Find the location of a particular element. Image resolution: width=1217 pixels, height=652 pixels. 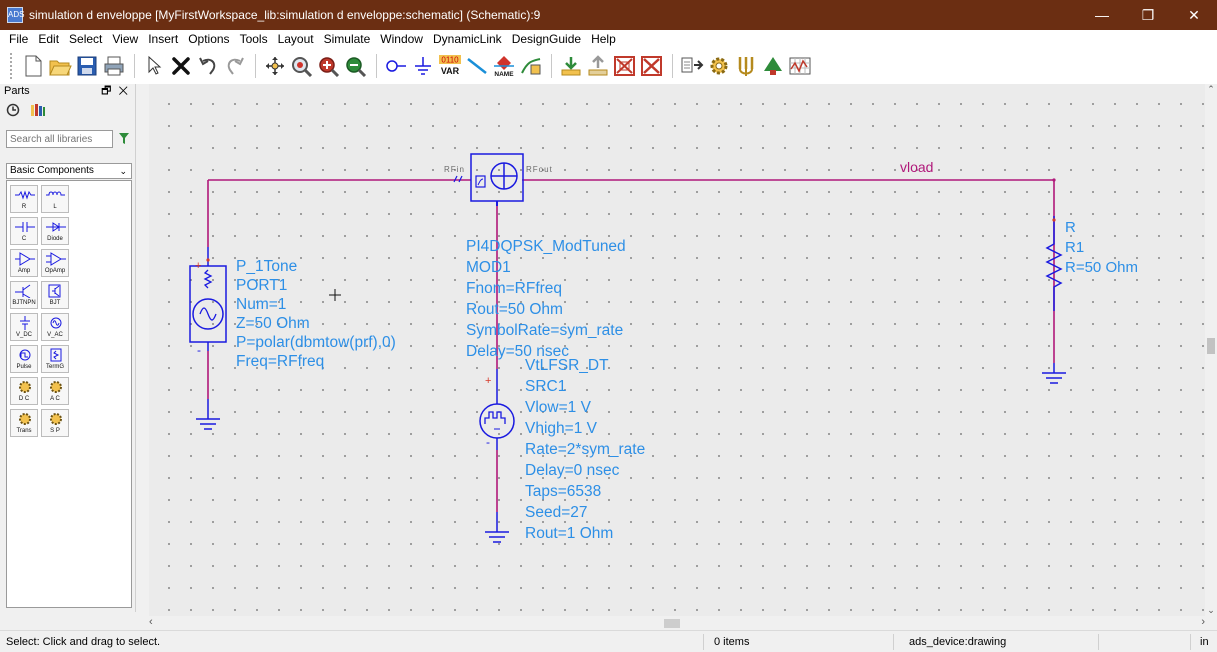

palette-item-diode: Diode is located at coordinates (55, 231).